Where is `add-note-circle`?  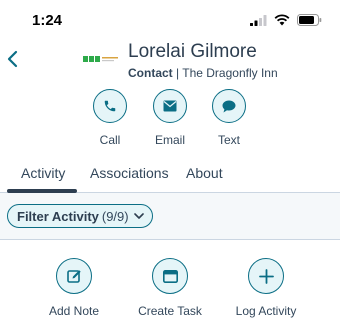 add-note-circle is located at coordinates (74, 276).